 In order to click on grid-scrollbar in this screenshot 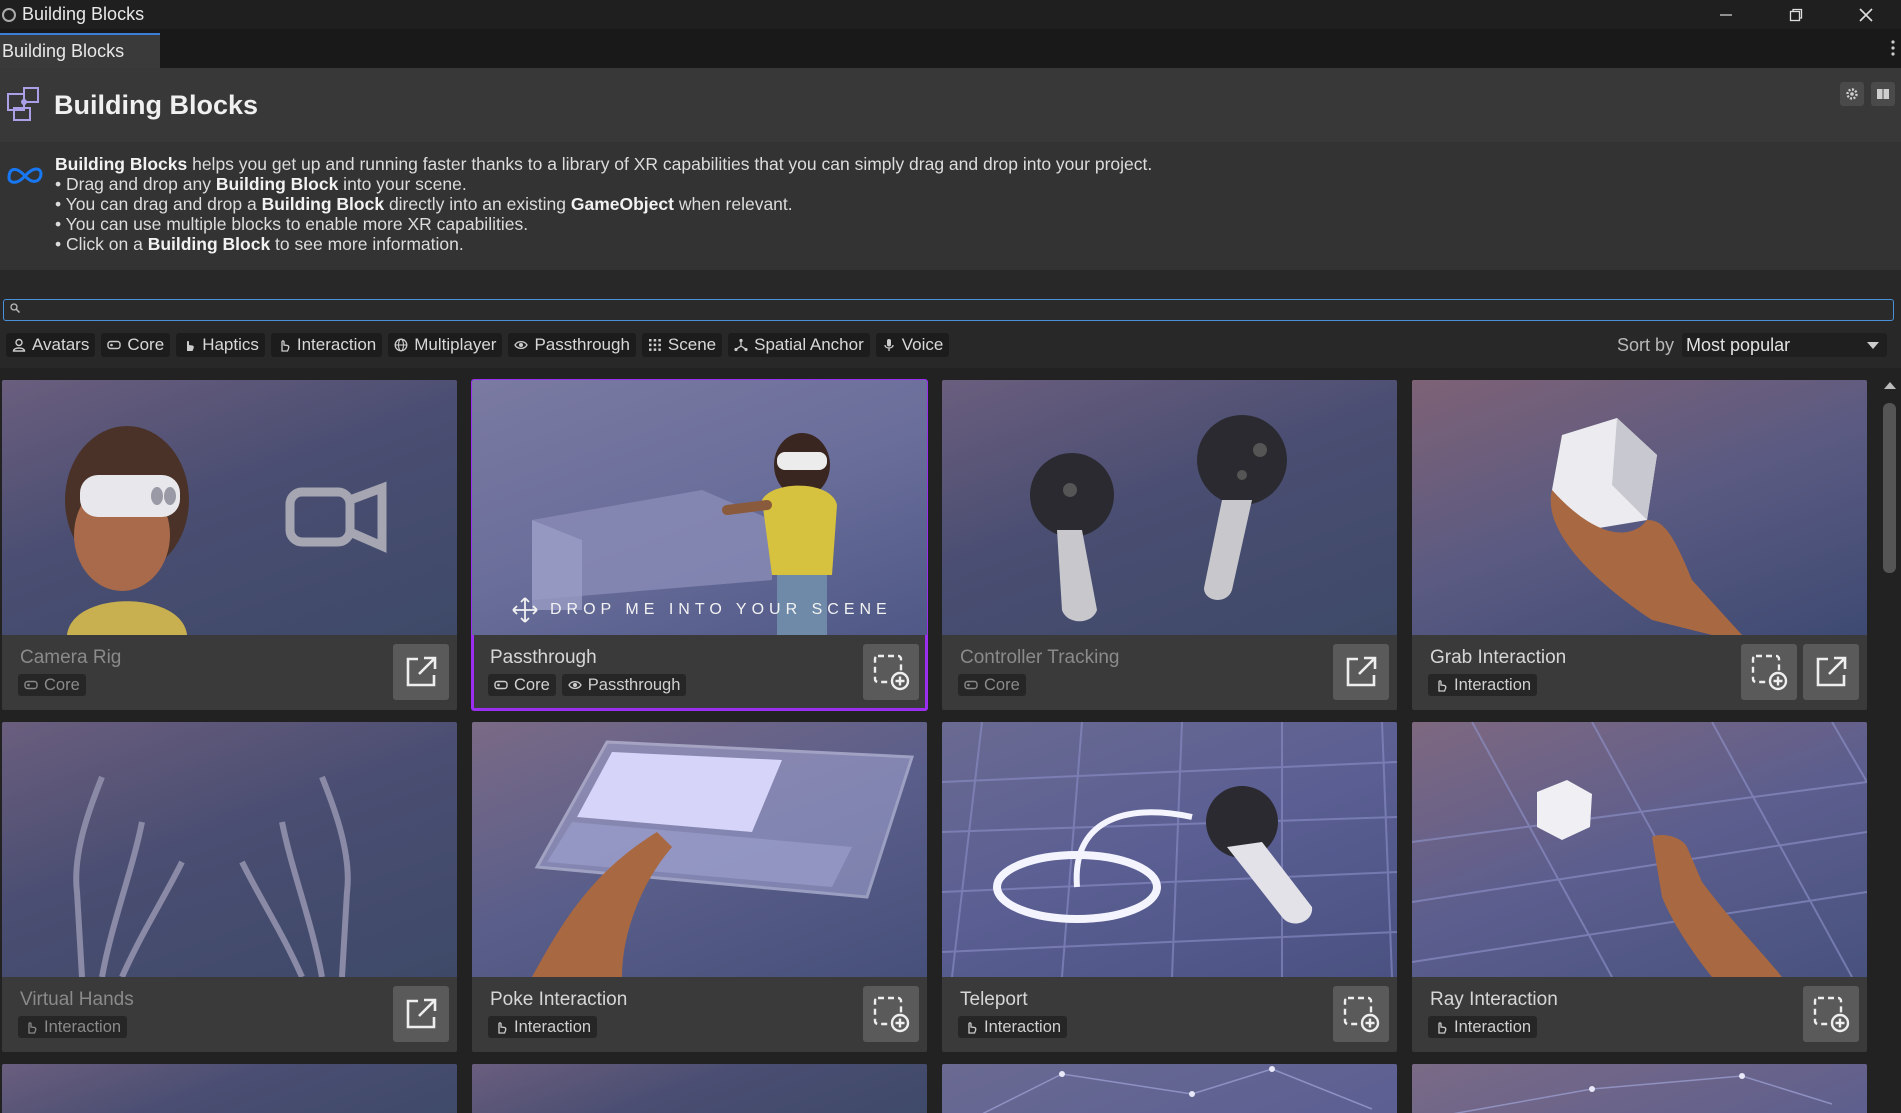, I will do `click(1889, 740)`.